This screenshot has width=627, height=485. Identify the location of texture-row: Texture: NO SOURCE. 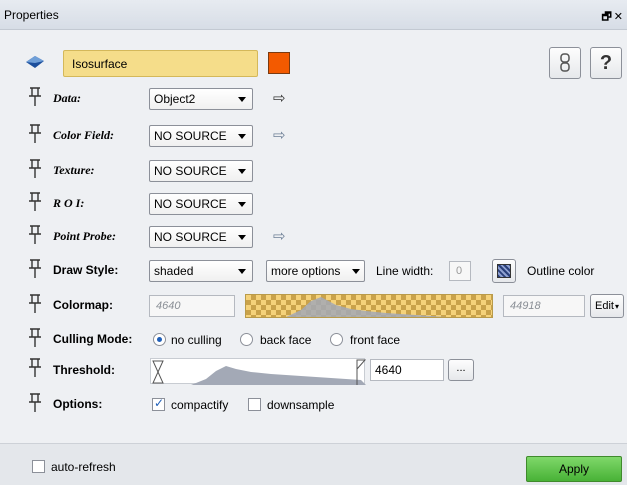
(313, 171).